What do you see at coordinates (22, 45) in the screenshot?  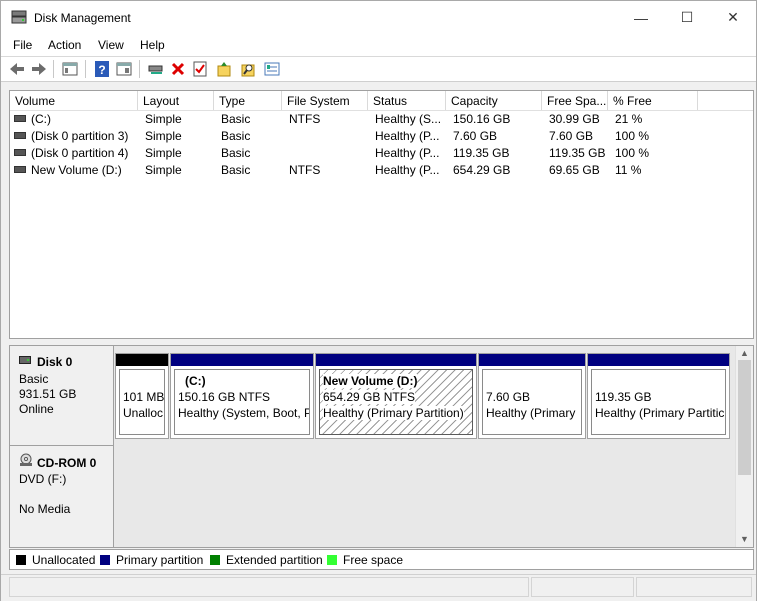 I see `menu-file: File` at bounding box center [22, 45].